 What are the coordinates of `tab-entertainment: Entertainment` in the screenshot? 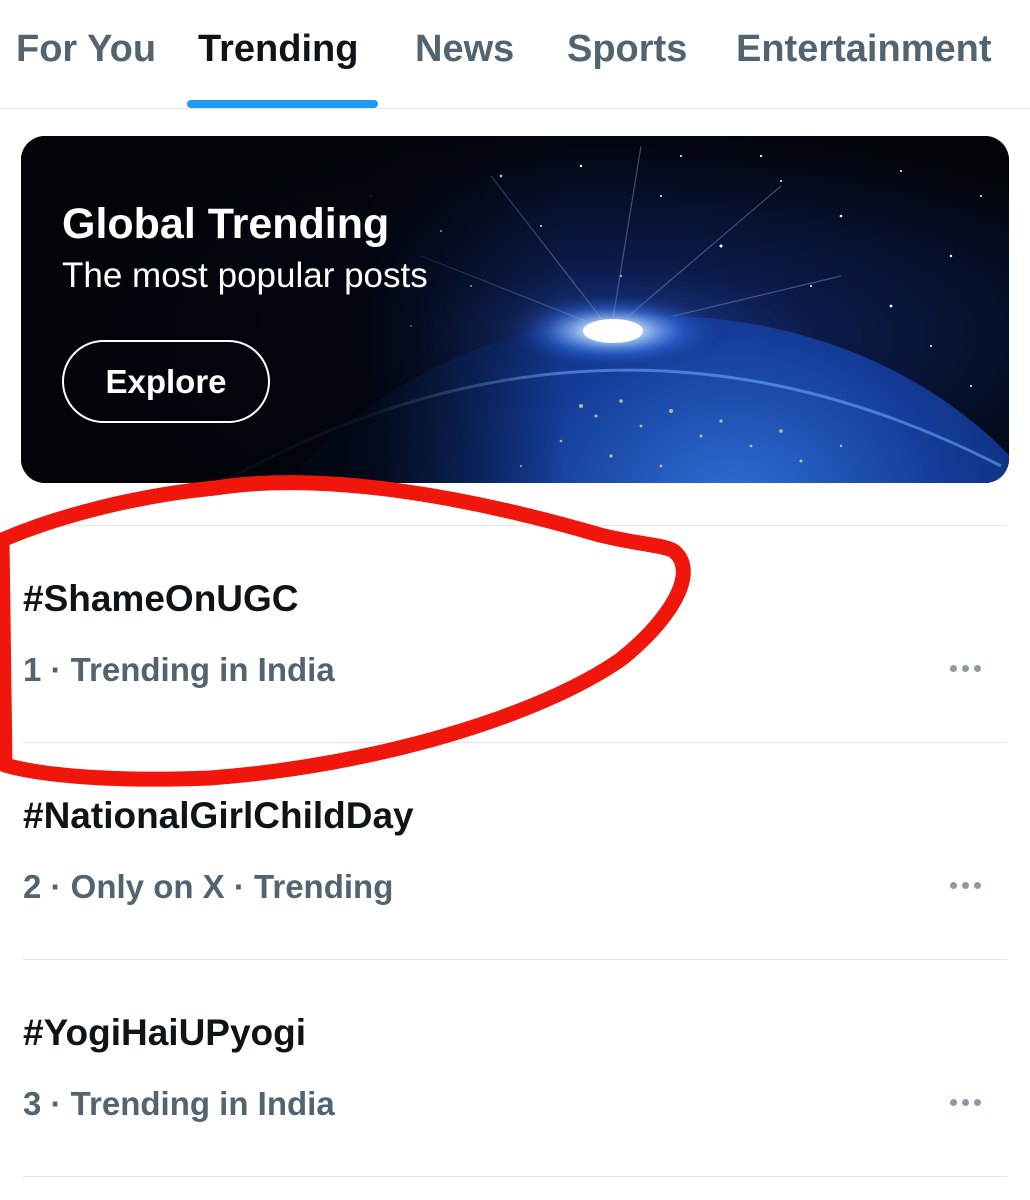 It's located at (863, 49).